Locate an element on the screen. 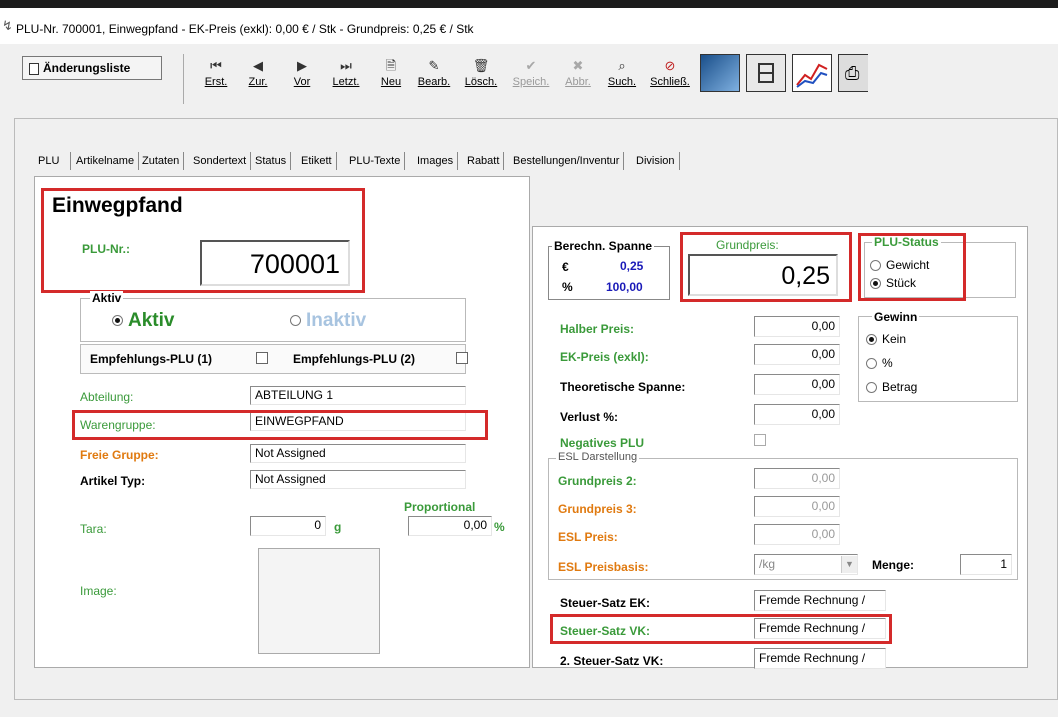  theo-field: 0,00 is located at coordinates (797, 384).